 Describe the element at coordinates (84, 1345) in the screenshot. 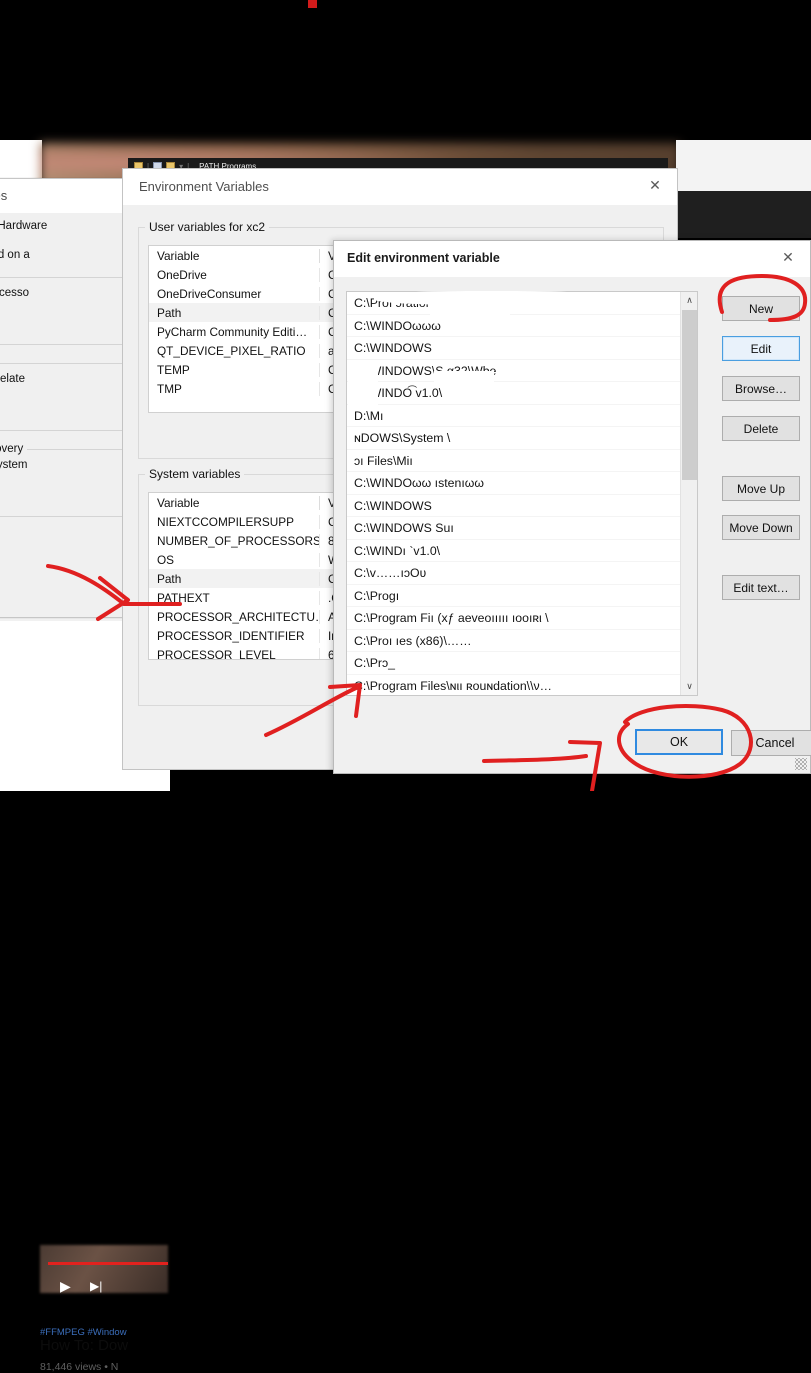

I see `video-title: How To: Dow` at that location.